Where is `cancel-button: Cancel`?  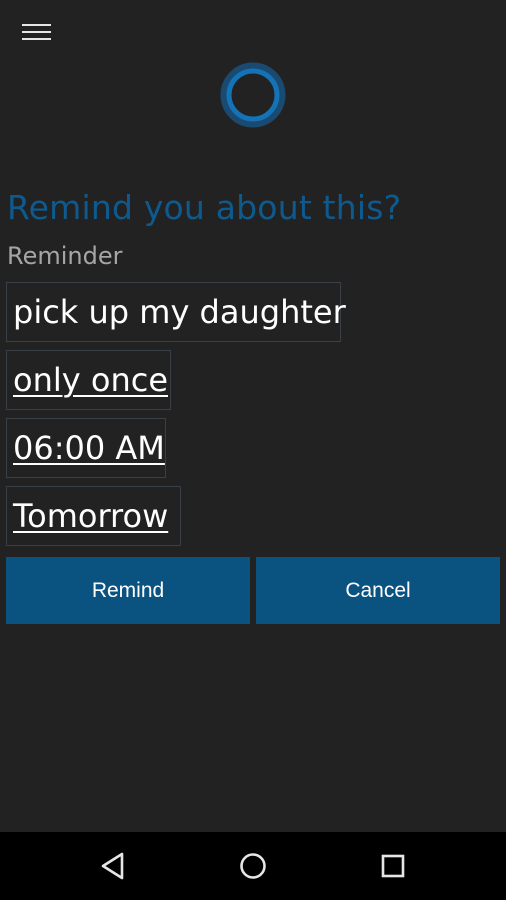
cancel-button: Cancel is located at coordinates (378, 590).